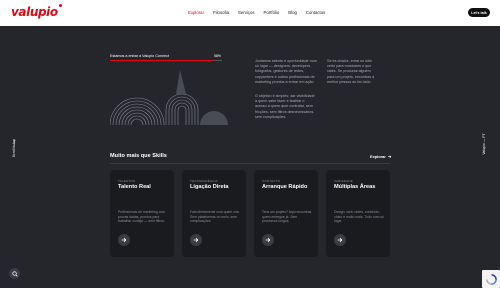 The width and height of the screenshot is (500, 288). What do you see at coordinates (218, 56) in the screenshot?
I see `progress-percent: 58%` at bounding box center [218, 56].